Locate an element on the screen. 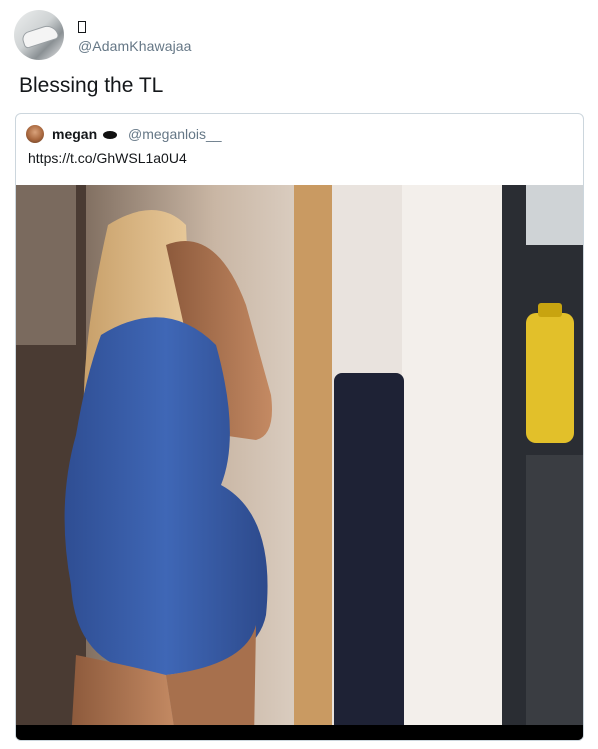  avatar-car-image is located at coordinates (40, 36).